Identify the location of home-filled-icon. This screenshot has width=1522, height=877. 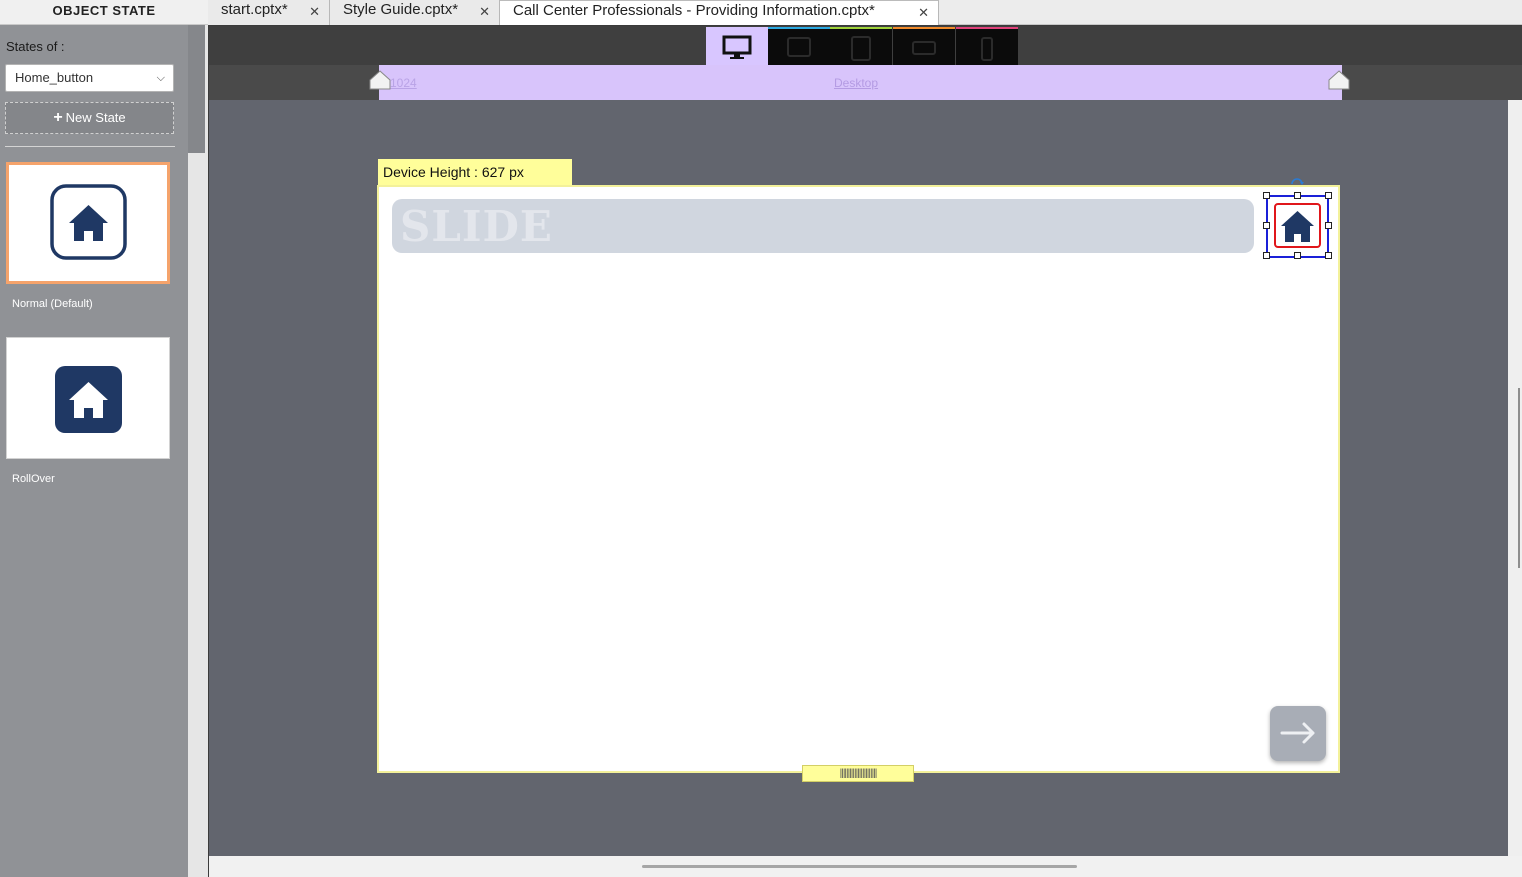
(88, 399).